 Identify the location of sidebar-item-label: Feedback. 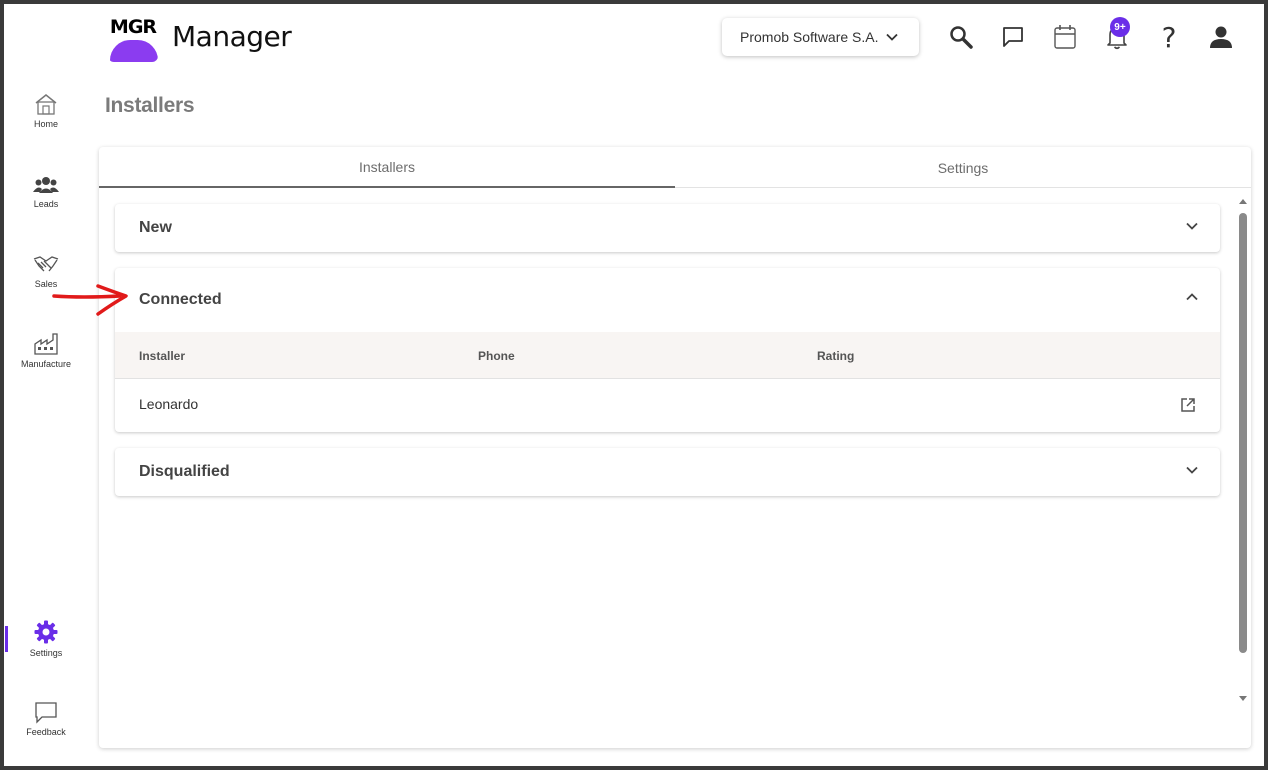
(46, 732).